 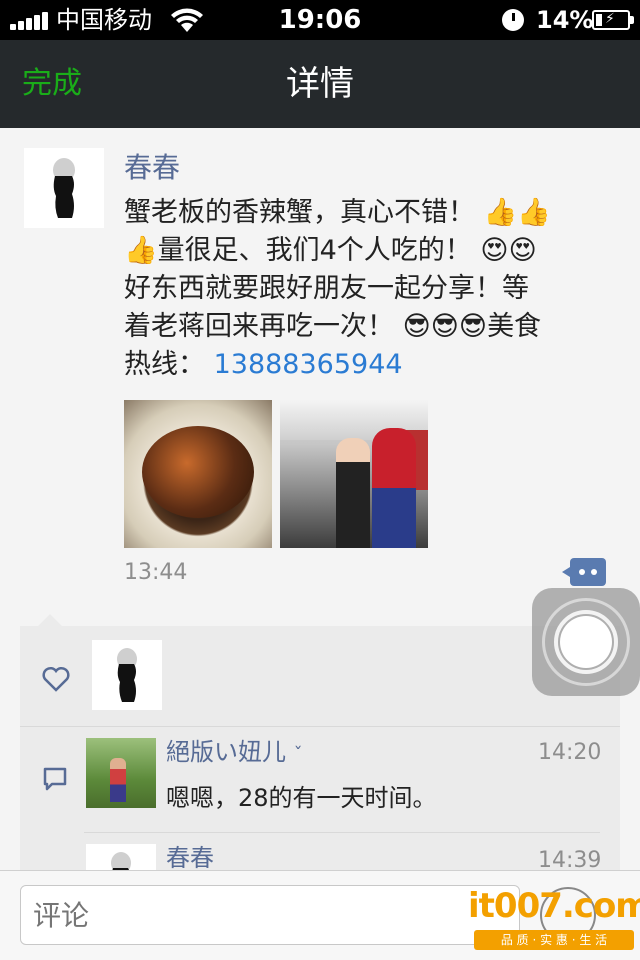 I want to click on navigation-bar: 完成 详情, so click(x=320, y=84).